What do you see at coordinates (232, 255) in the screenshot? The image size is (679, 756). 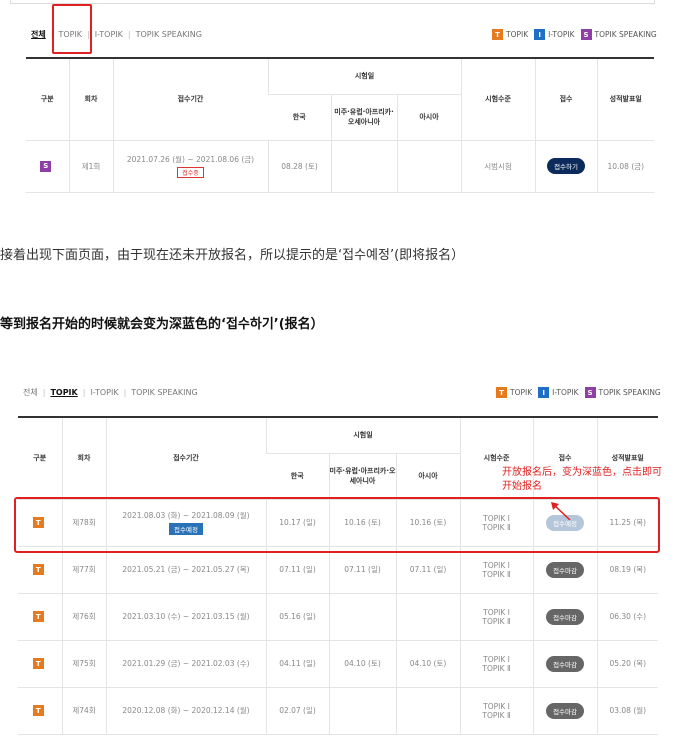 I see `instruction-text-1: 接着出现下面页面，由于现在还未开放报名，所以提示的是‘접수예정’(即将报名）` at bounding box center [232, 255].